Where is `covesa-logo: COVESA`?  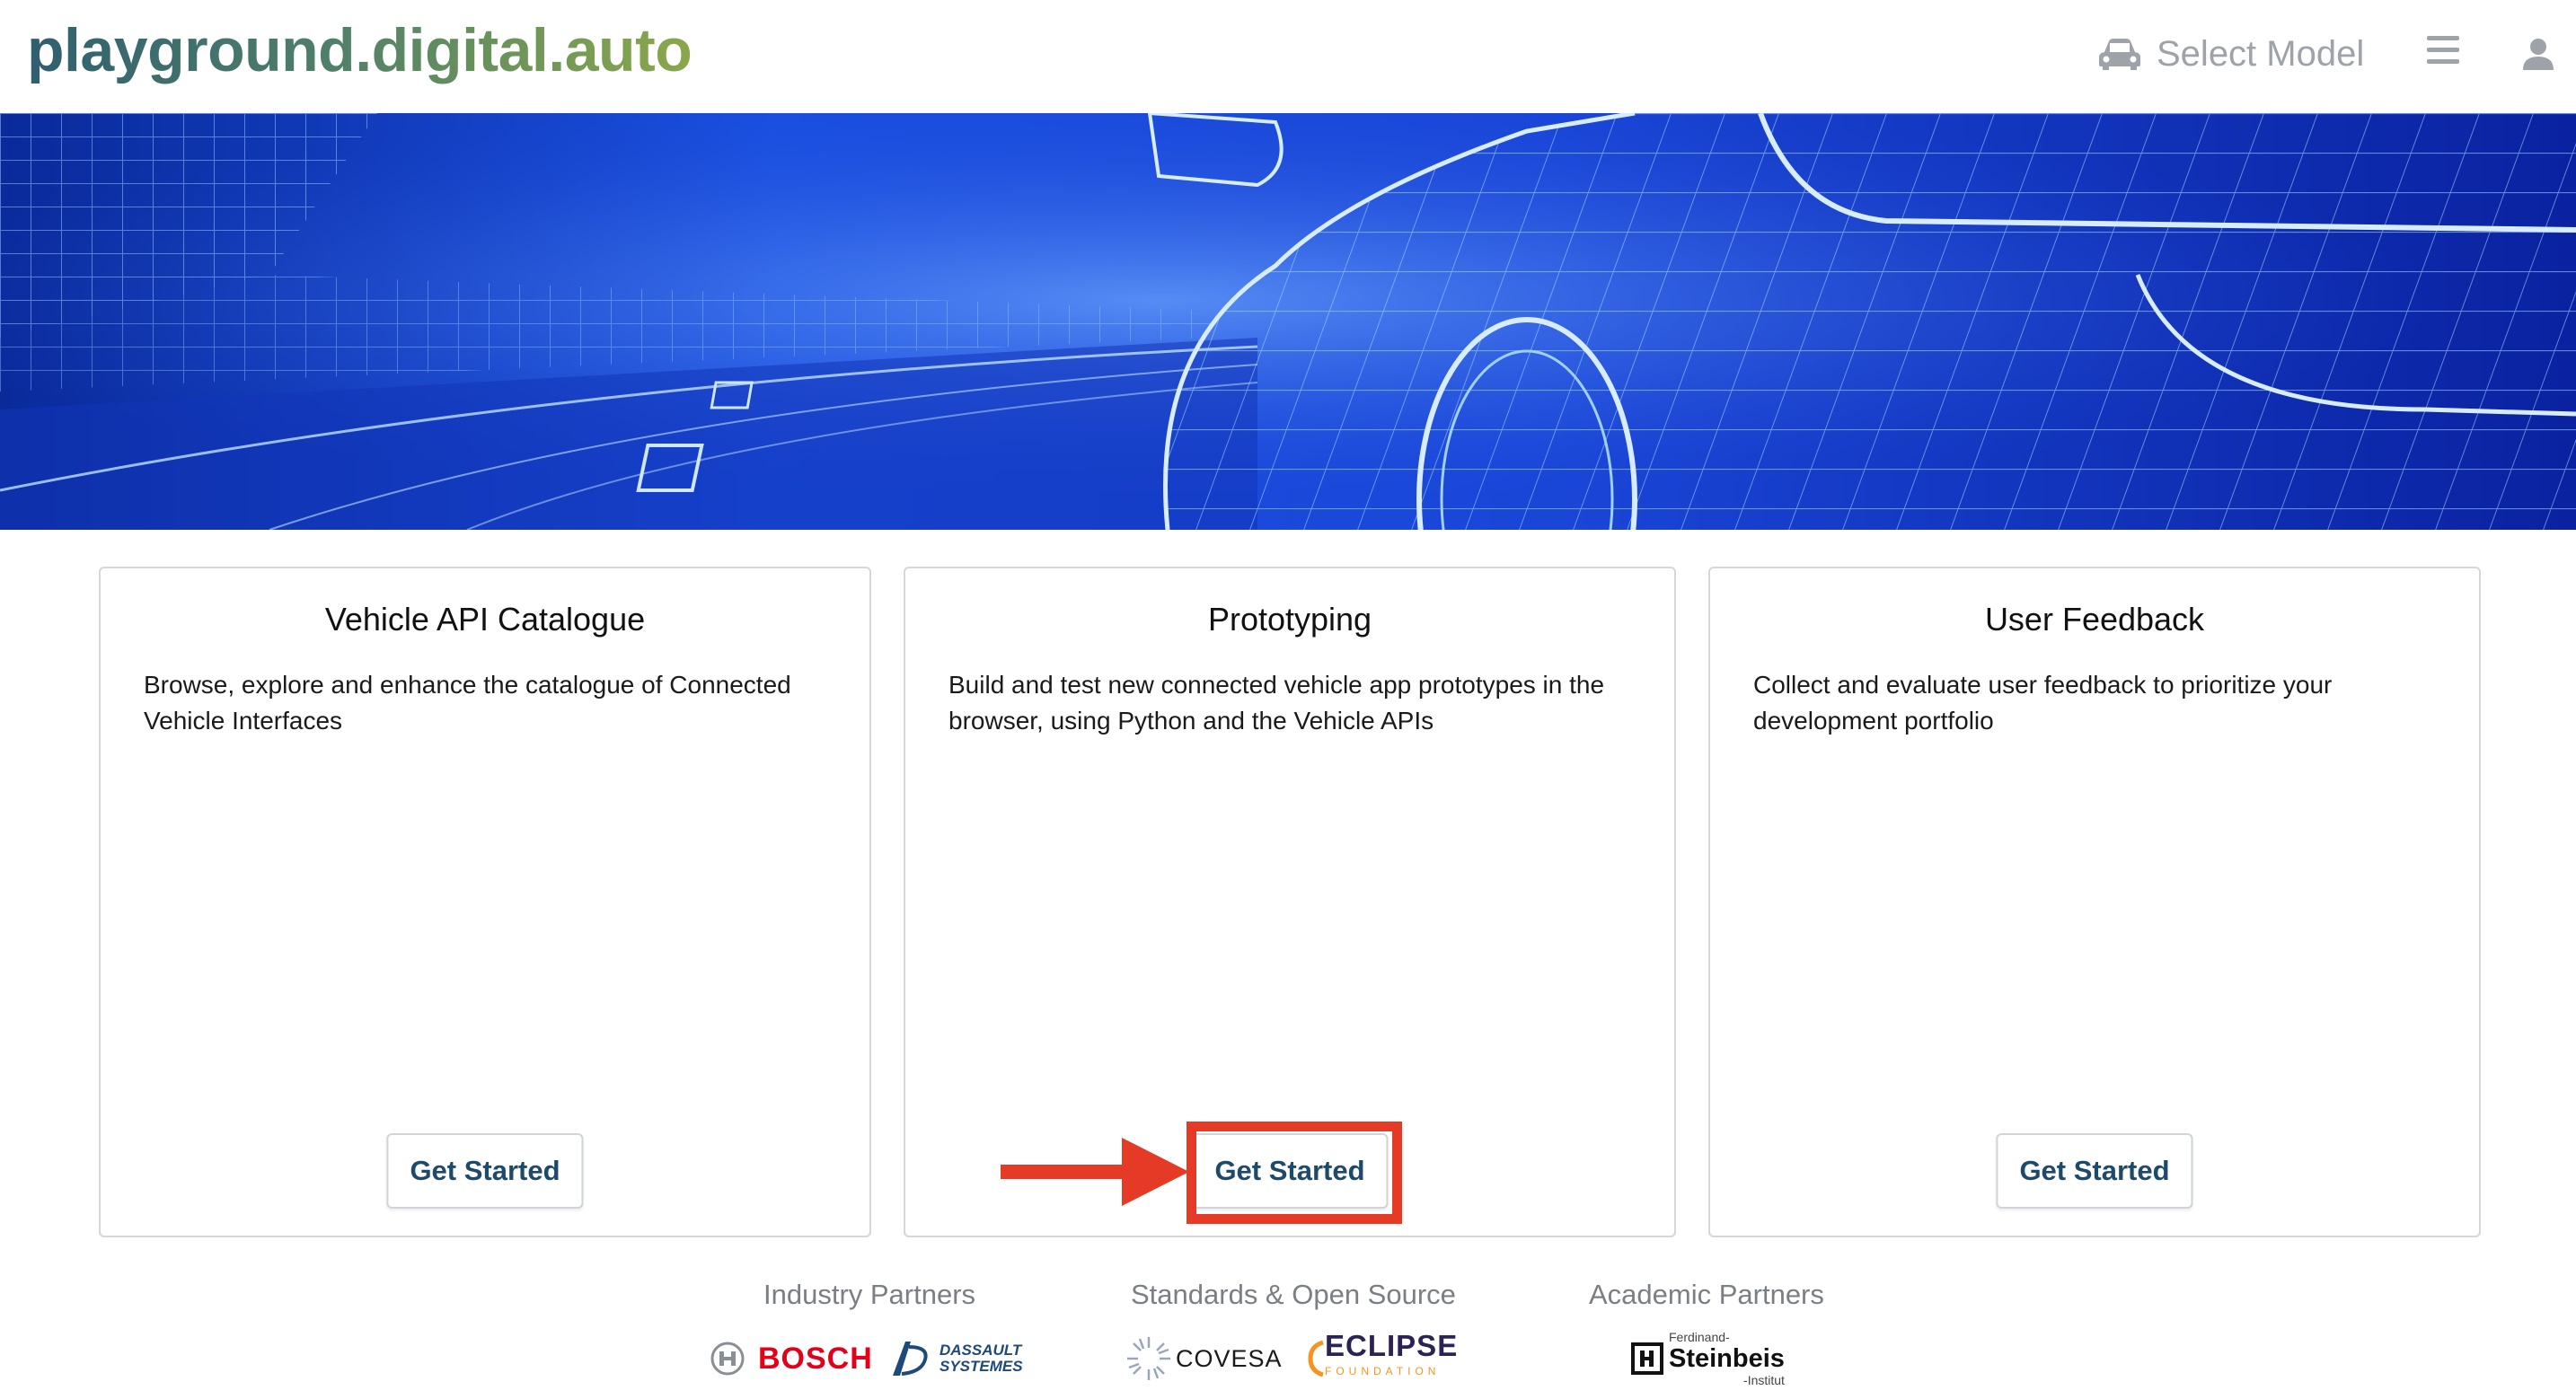
covesa-logo: COVESA is located at coordinates (1204, 1359).